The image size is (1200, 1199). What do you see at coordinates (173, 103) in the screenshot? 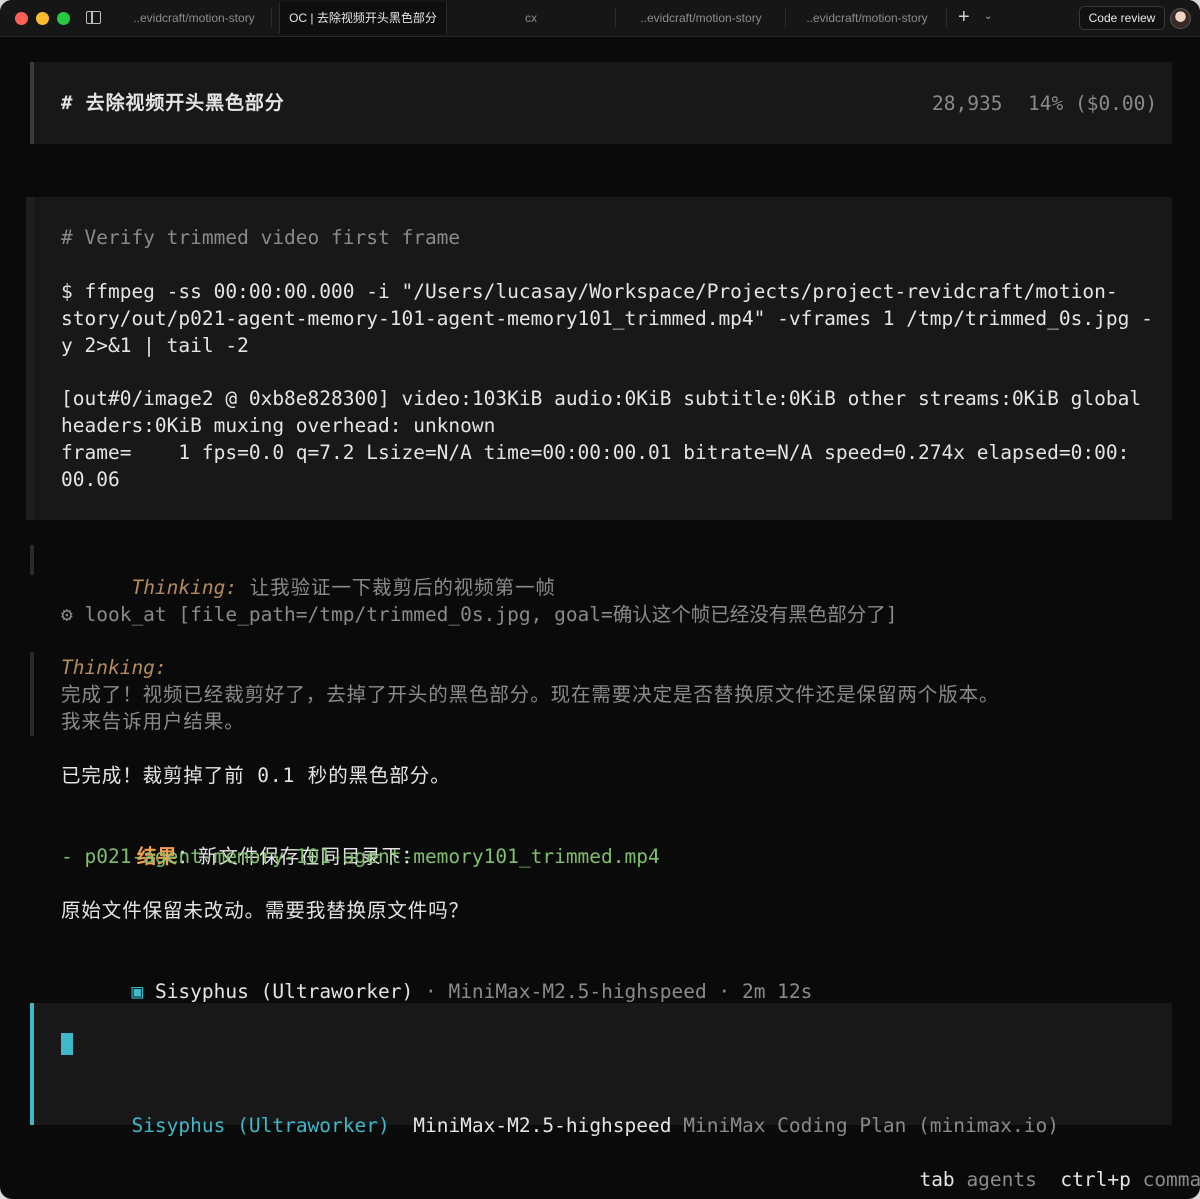
I see `session-title: # 去除视频开头黑色部分` at bounding box center [173, 103].